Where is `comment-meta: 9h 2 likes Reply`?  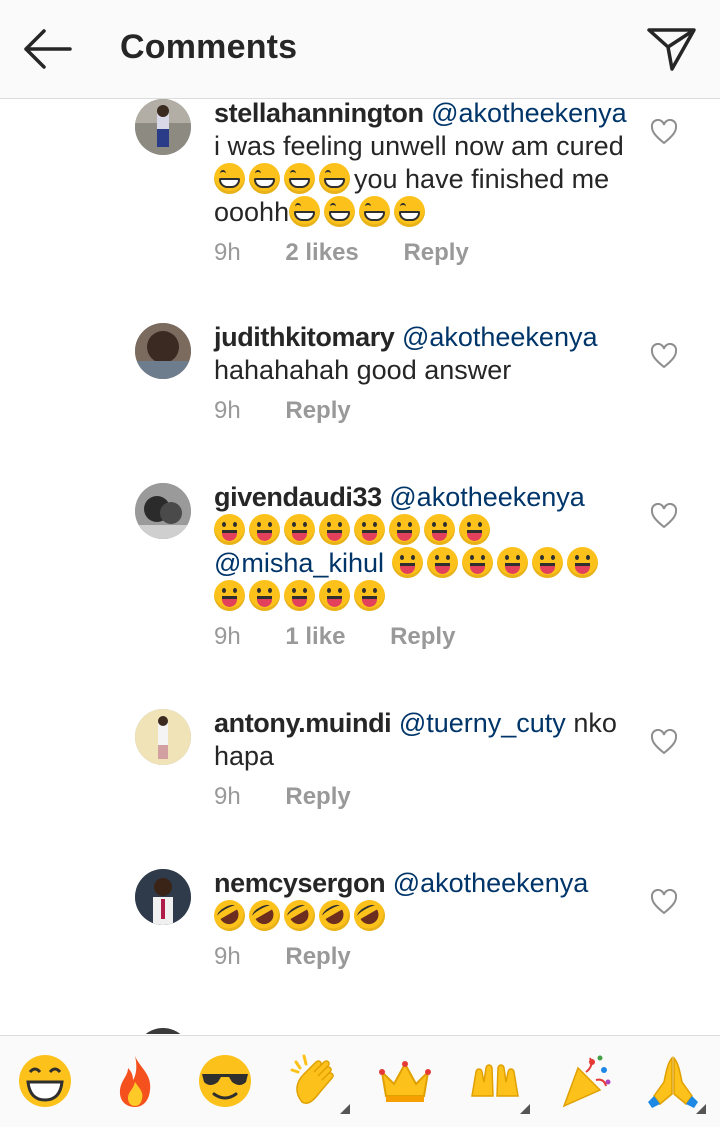
comment-meta: 9h 2 likes Reply is located at coordinates (424, 256).